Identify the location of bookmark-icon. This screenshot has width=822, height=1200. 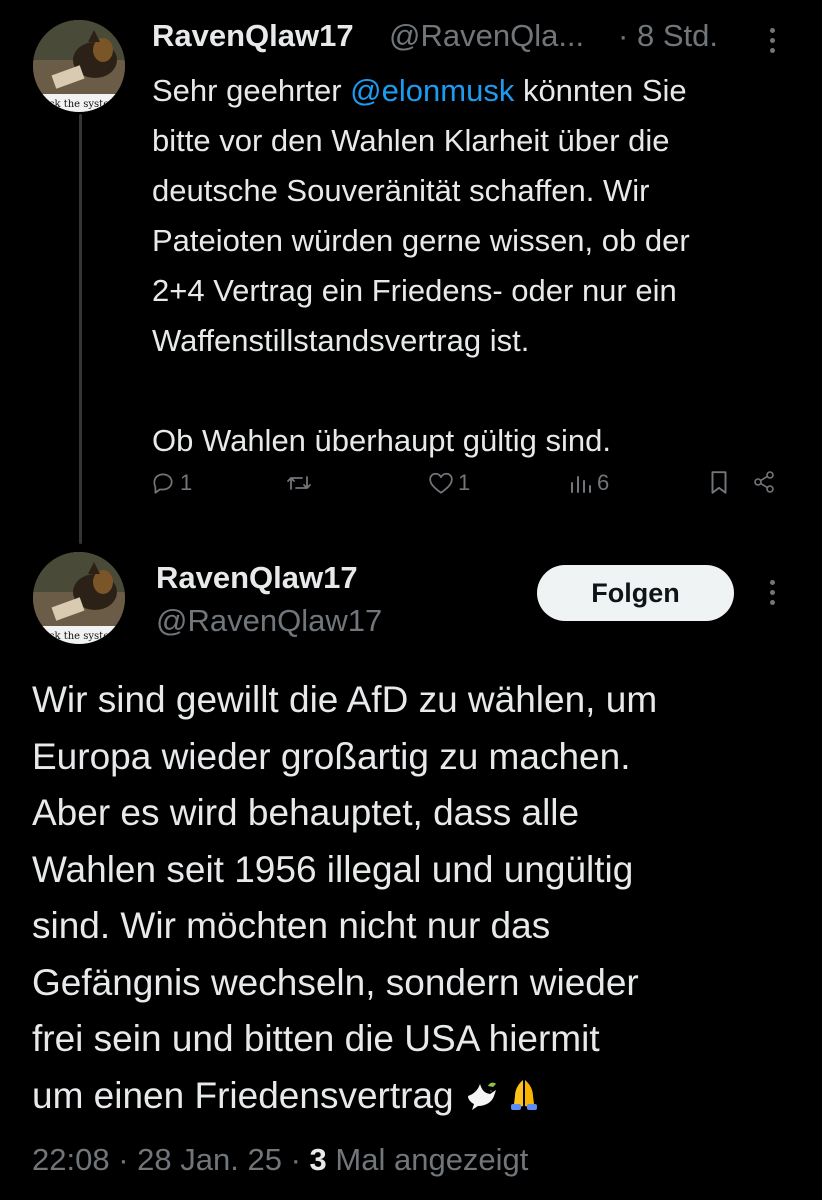
(719, 482).